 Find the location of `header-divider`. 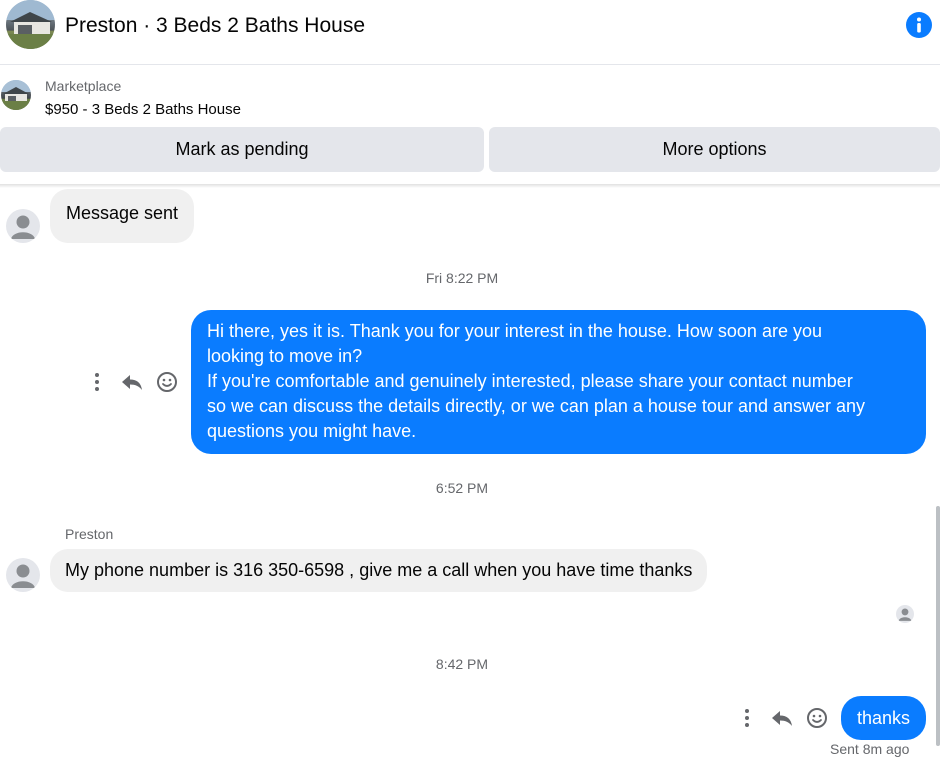

header-divider is located at coordinates (470, 186).